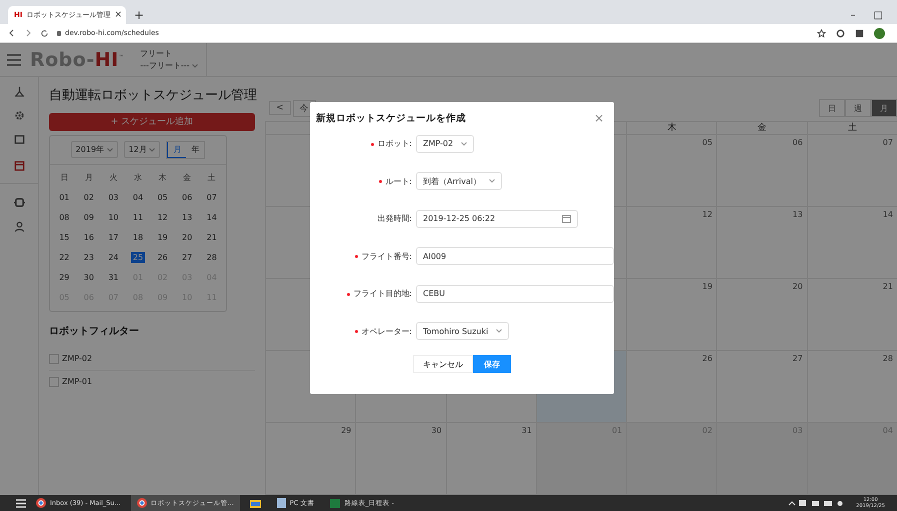  What do you see at coordinates (459, 181) in the screenshot?
I see `select-field: 到着（Arrival）` at bounding box center [459, 181].